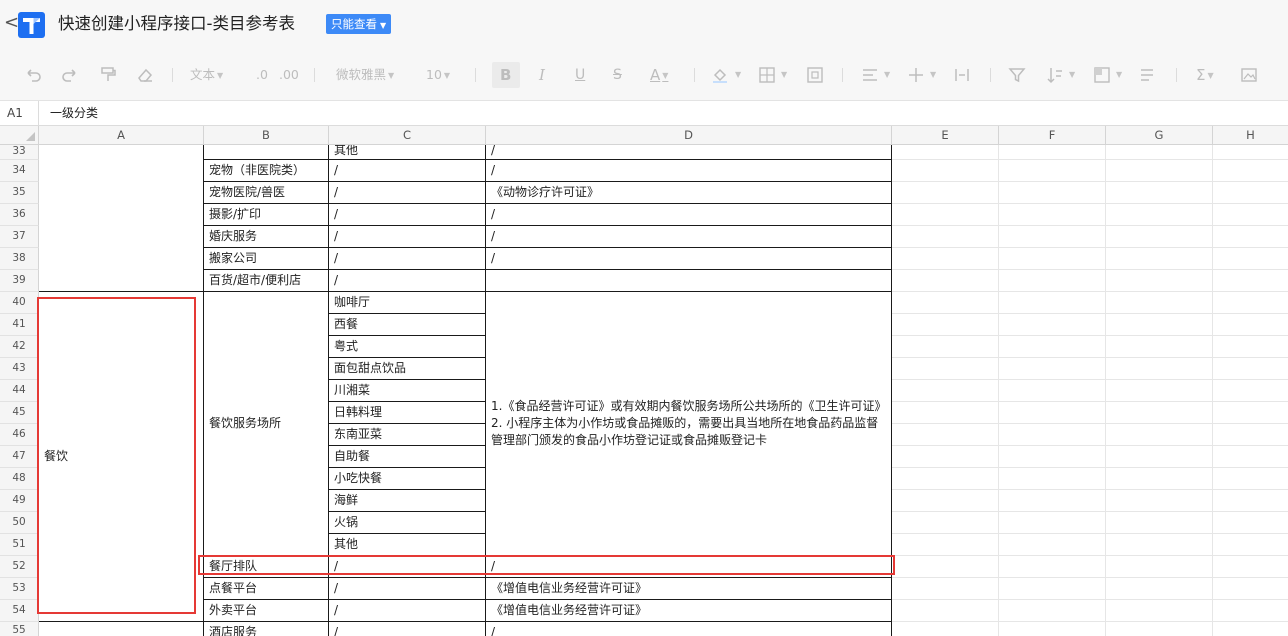 This screenshot has width=1288, height=636. I want to click on column-header-d: D, so click(689, 135).